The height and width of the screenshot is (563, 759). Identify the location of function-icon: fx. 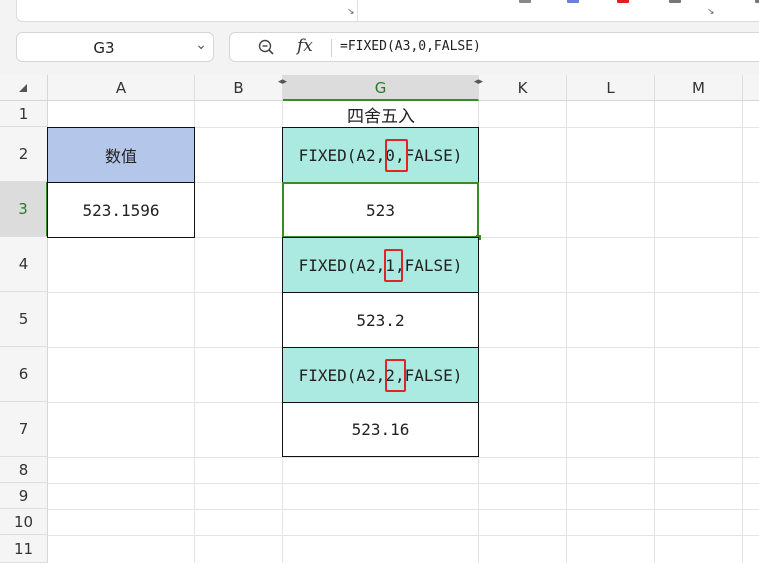
(305, 46).